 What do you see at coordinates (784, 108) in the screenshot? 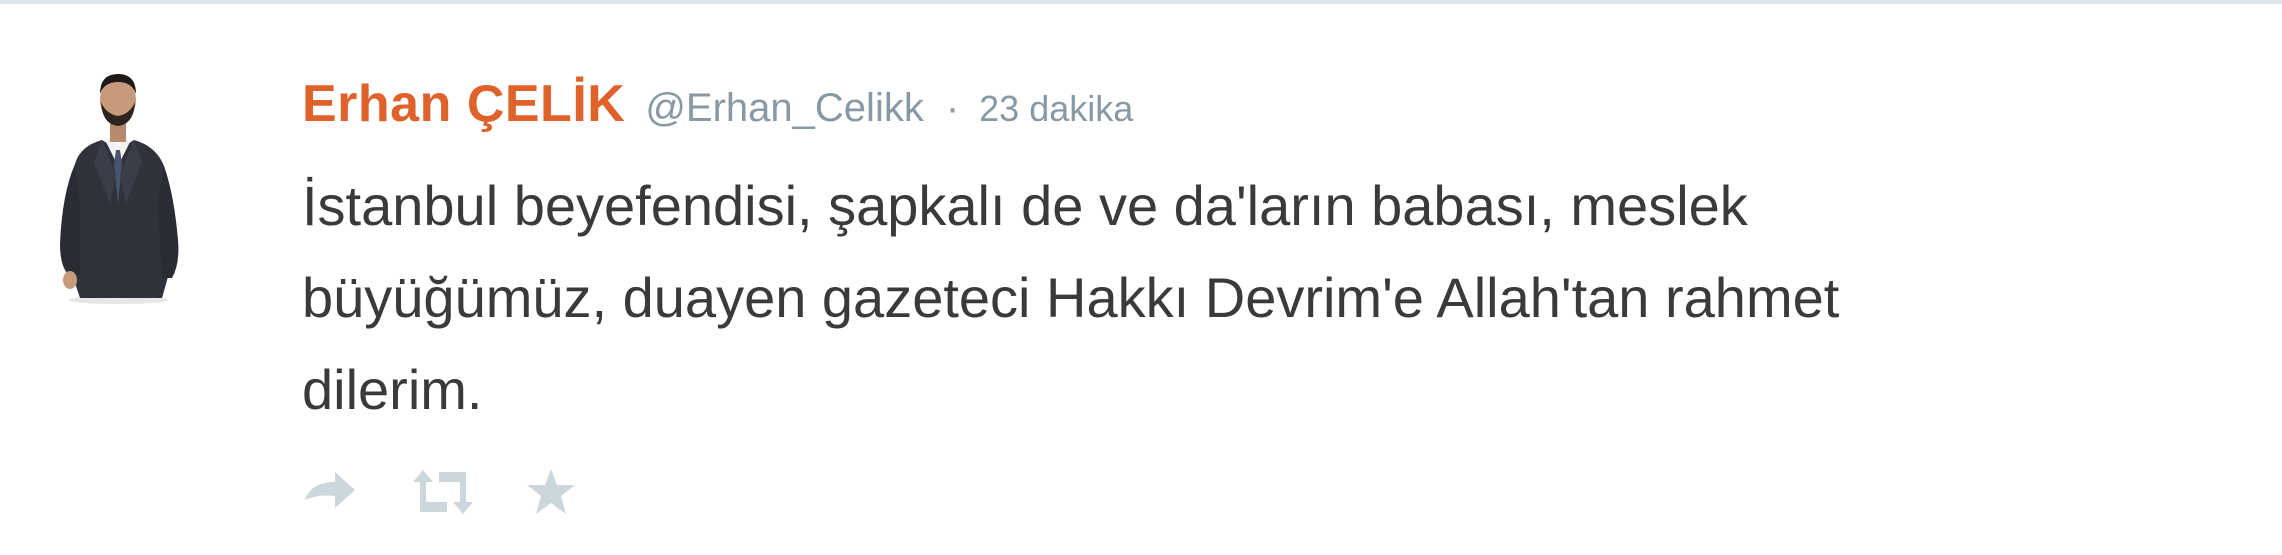
I see `author-username: @Erhan_Celikk` at bounding box center [784, 108].